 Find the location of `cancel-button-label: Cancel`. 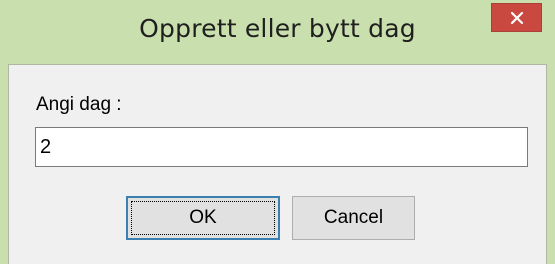

cancel-button-label: Cancel is located at coordinates (353, 217).